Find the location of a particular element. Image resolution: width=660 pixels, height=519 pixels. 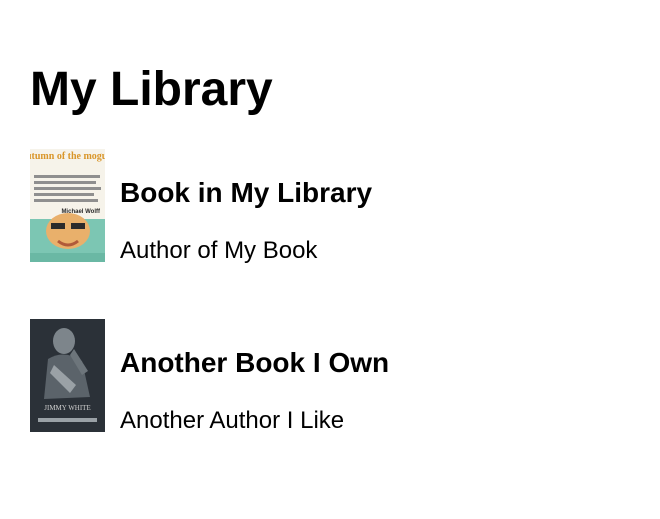

book-title: Book in My Library is located at coordinates (246, 193).